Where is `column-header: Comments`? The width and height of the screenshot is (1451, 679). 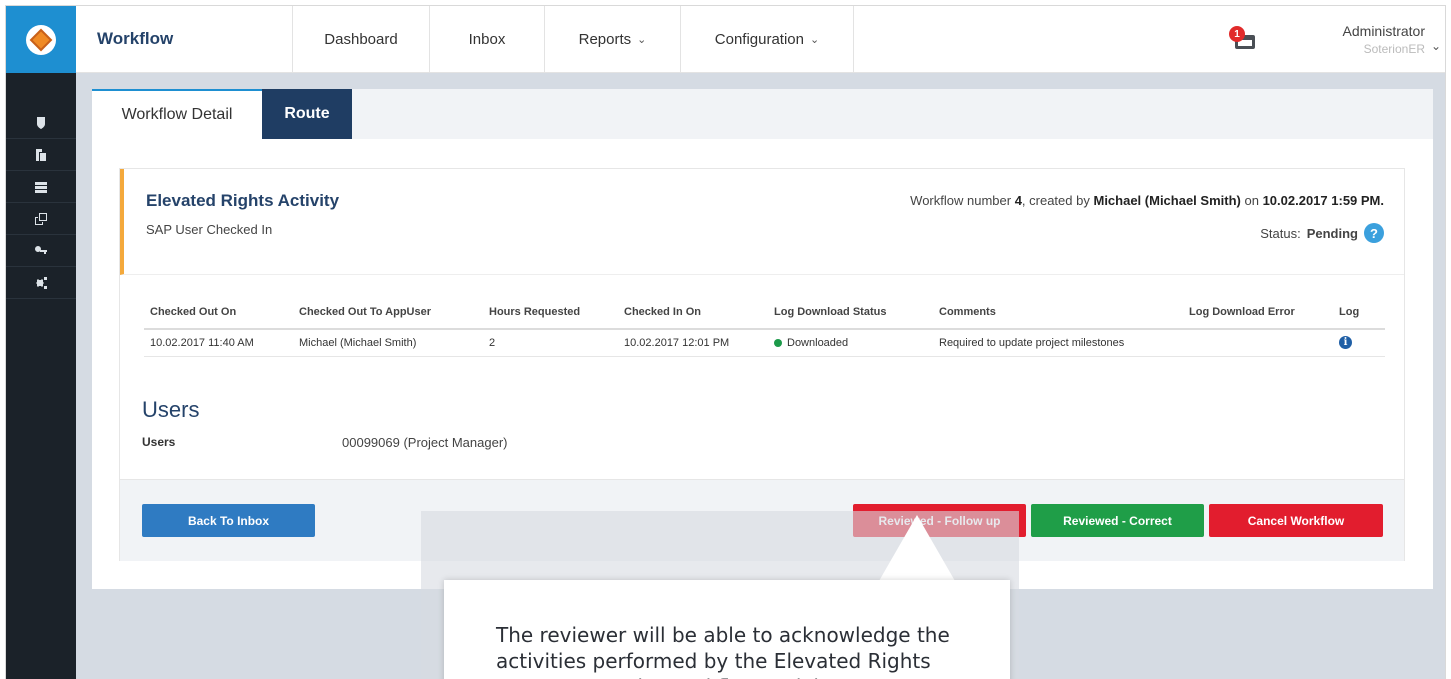
column-header: Comments is located at coordinates (1058, 313).